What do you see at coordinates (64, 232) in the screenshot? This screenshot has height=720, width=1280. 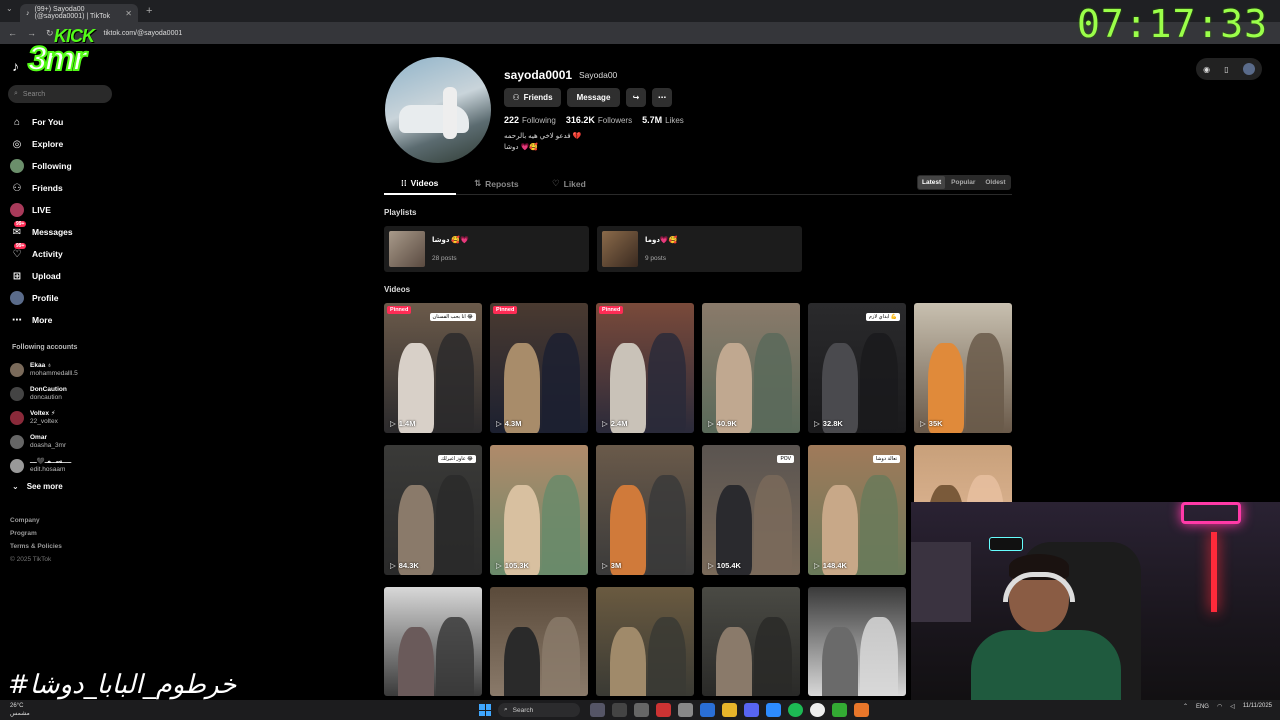 I see `nav-messages: ✉ 99+ Messages` at bounding box center [64, 232].